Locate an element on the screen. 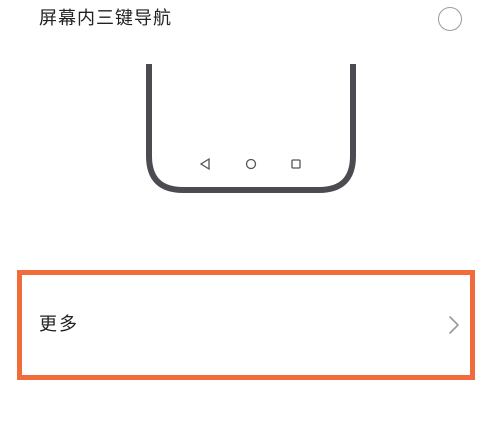  chevron-right-icon is located at coordinates (454, 325).